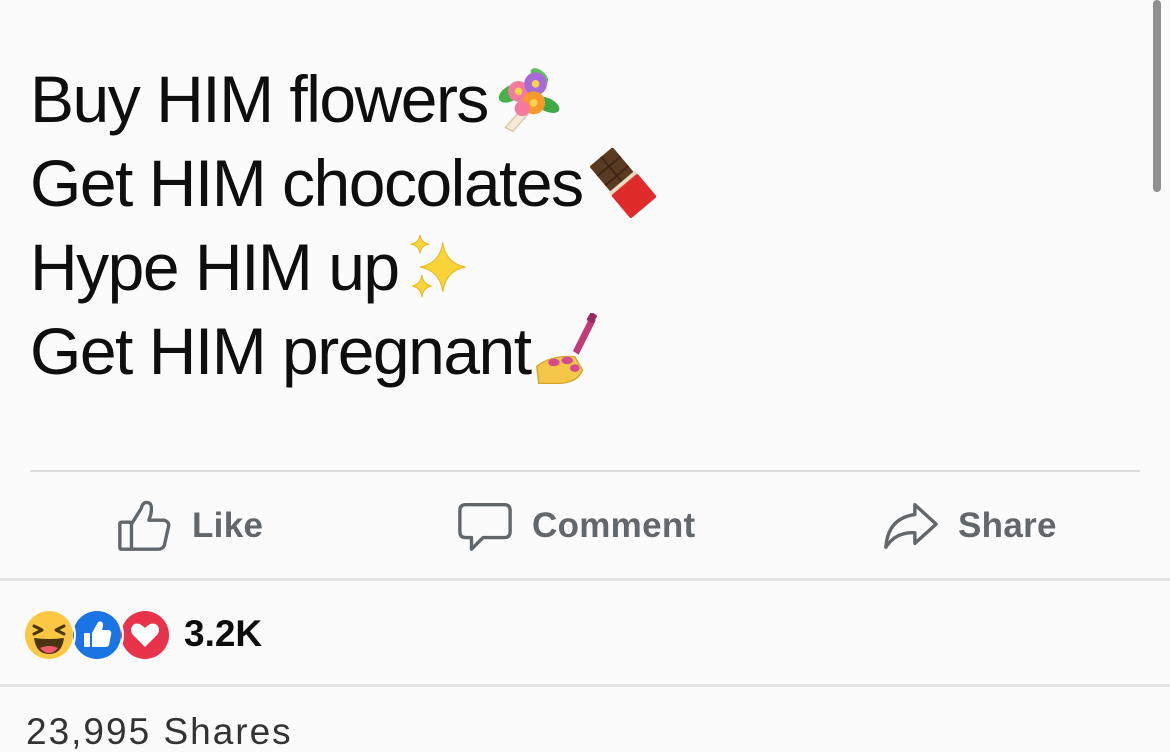  What do you see at coordinates (307, 183) in the screenshot?
I see `post-line-text: Get HIM chocolates` at bounding box center [307, 183].